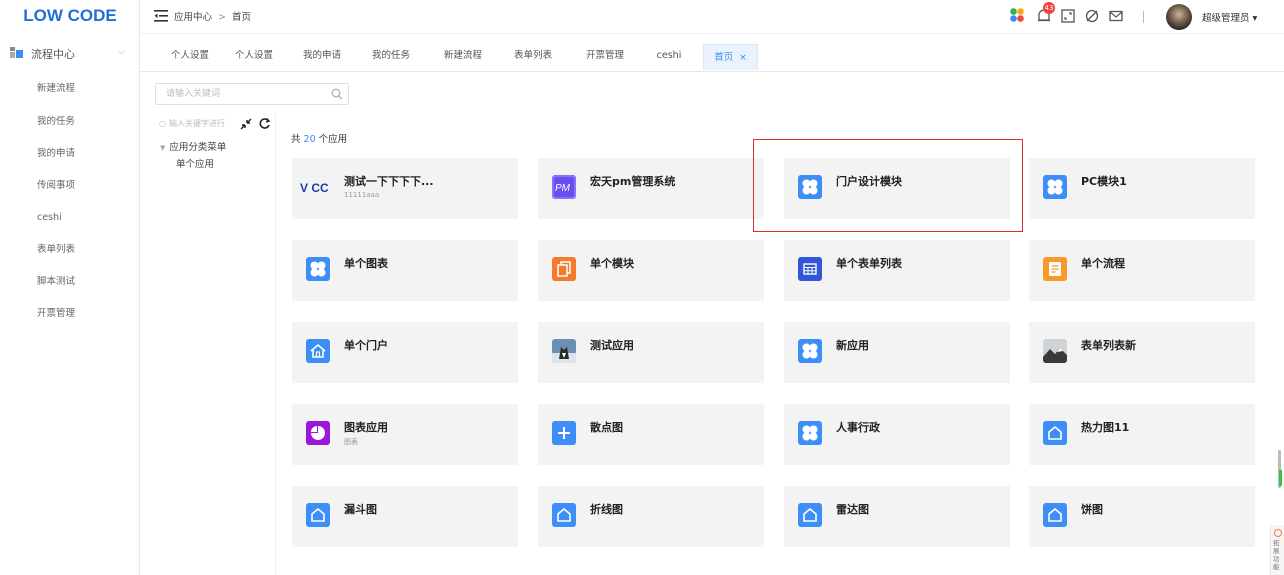  I want to click on sidebar-section-label: 流程中心, so click(53, 54).